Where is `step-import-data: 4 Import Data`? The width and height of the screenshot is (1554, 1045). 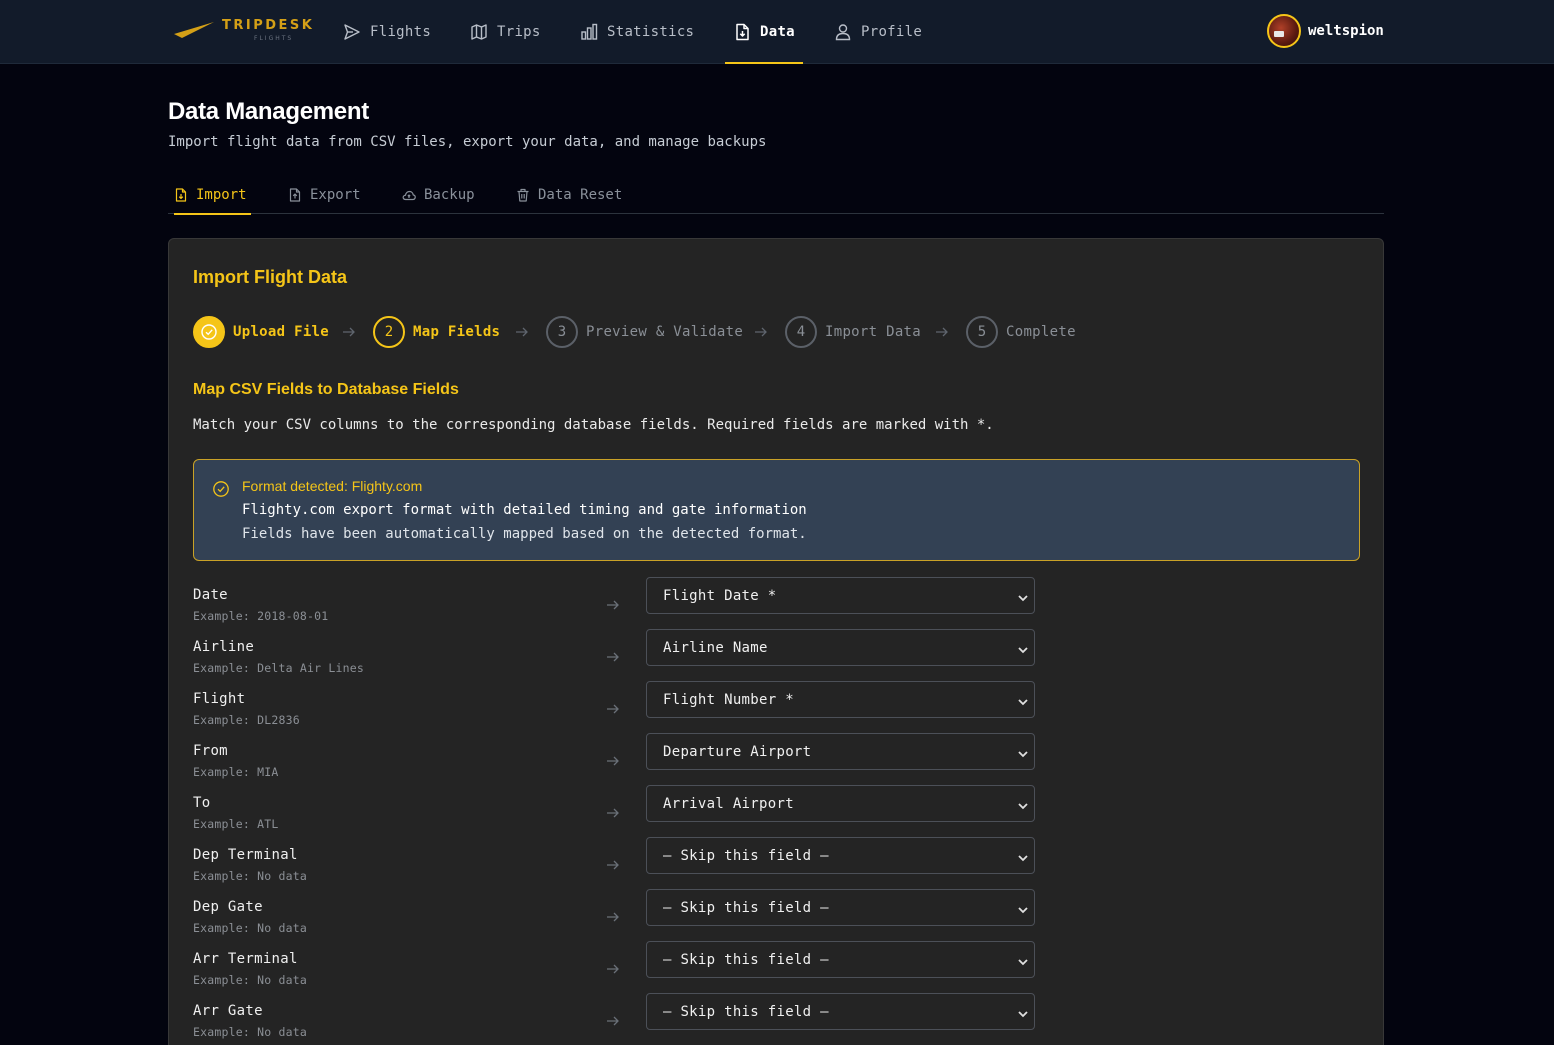 step-import-data: 4 Import Data is located at coordinates (853, 332).